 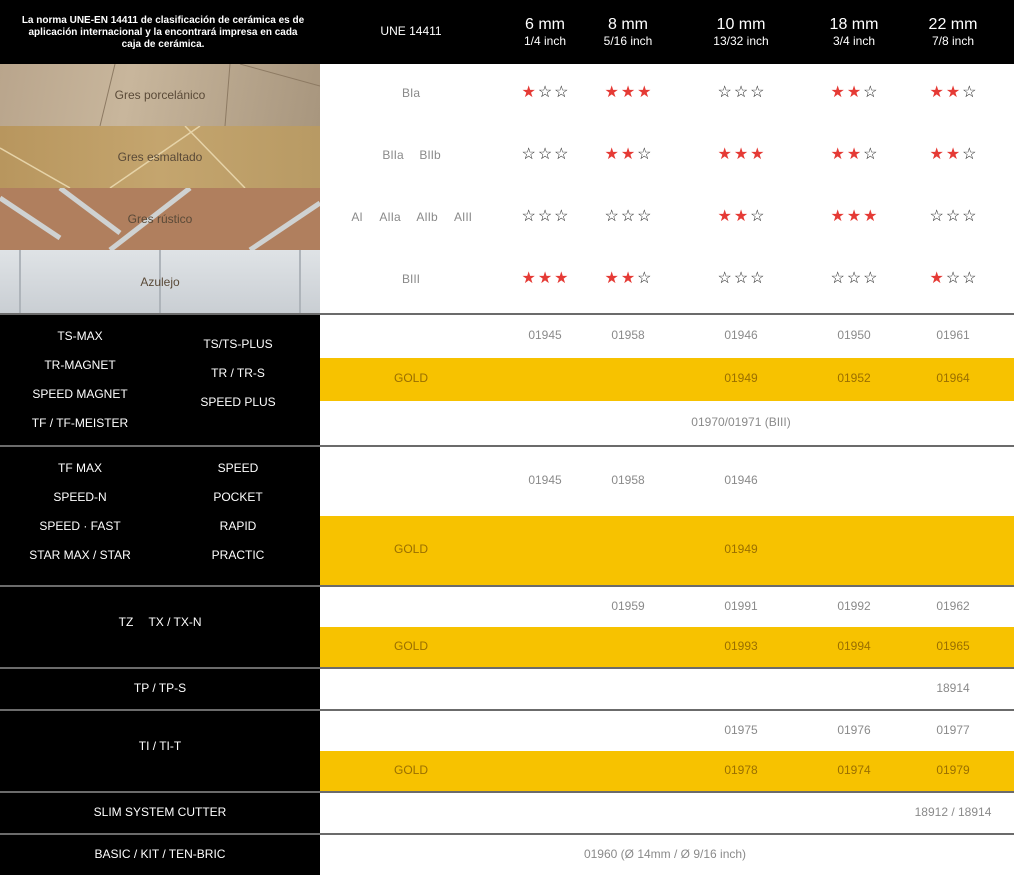 What do you see at coordinates (953, 688) in the screenshot?
I see `part-number: 18914` at bounding box center [953, 688].